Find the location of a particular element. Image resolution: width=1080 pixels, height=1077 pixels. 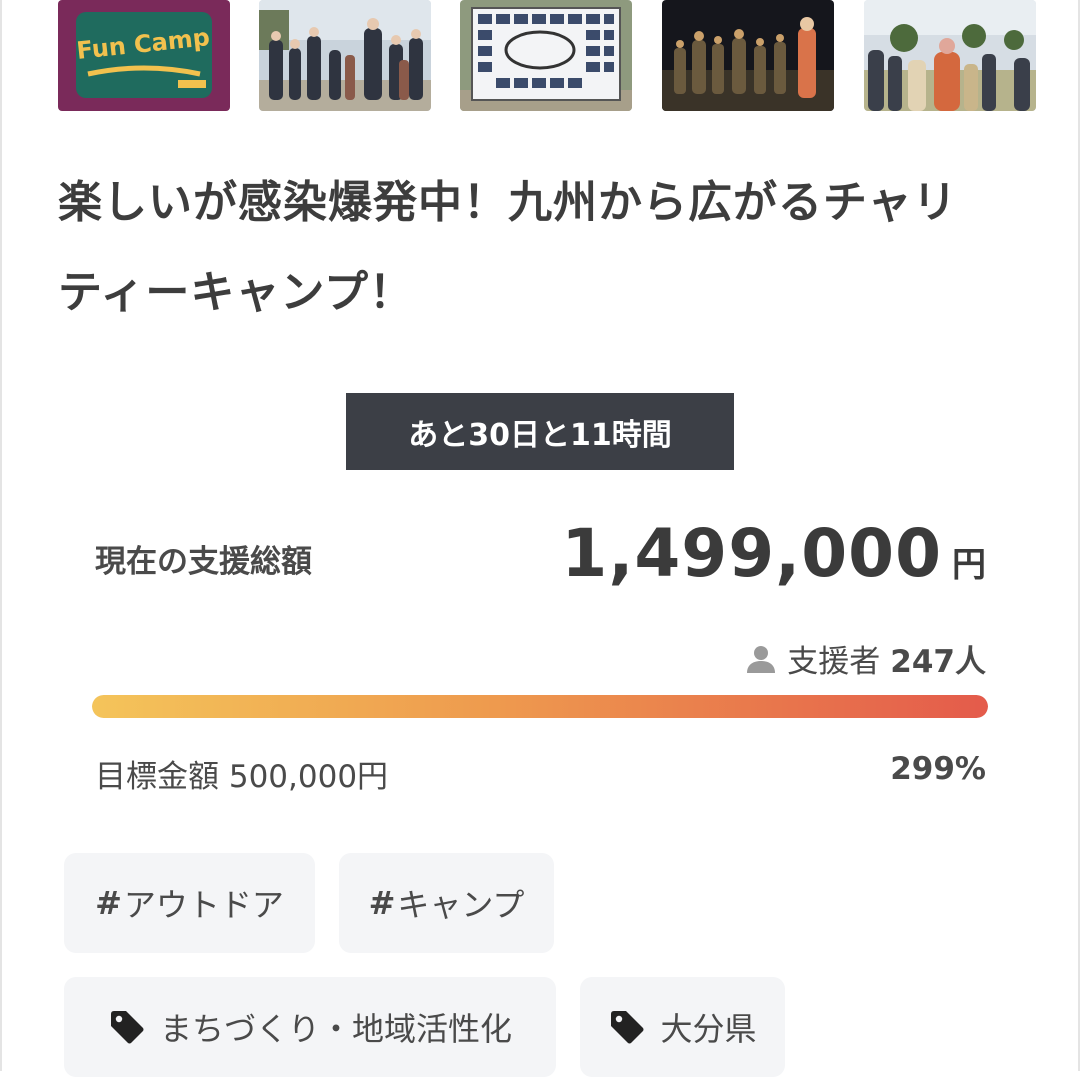

category-label: 大分県 is located at coordinates (708, 1029).